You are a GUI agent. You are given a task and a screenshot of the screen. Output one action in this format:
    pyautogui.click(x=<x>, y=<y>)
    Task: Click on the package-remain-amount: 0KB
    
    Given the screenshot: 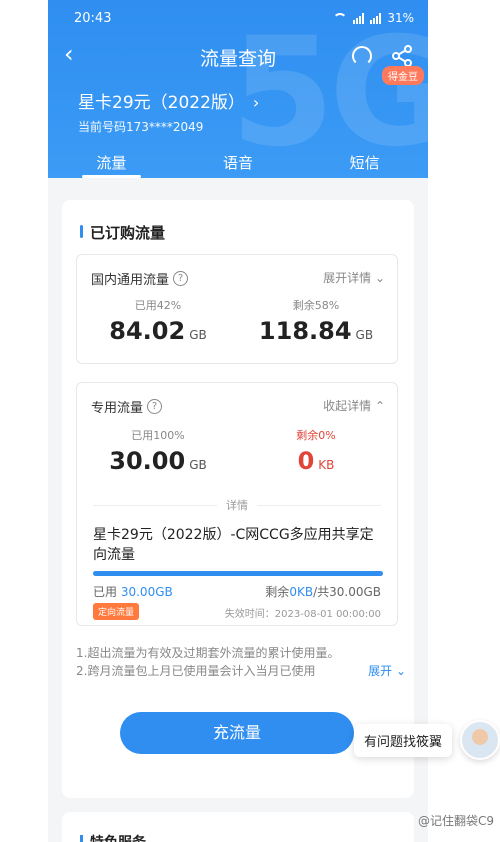 What is the action you would take?
    pyautogui.click(x=301, y=592)
    